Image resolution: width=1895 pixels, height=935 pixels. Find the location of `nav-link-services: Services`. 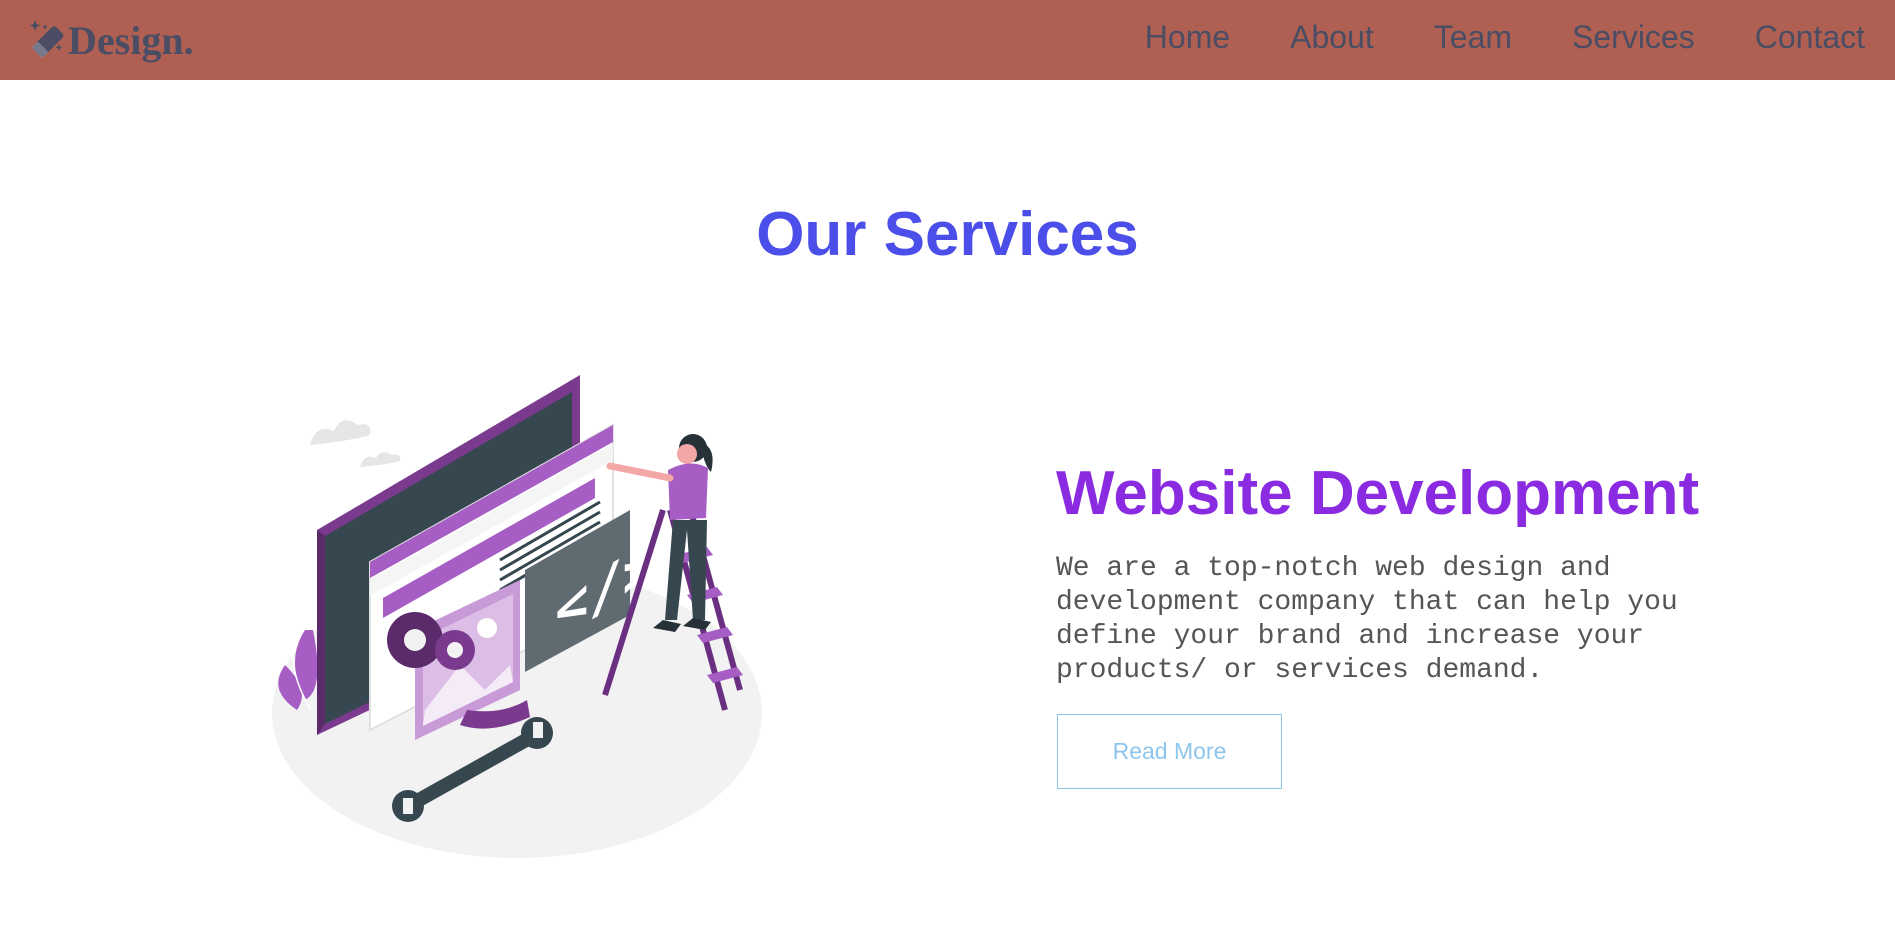

nav-link-services: Services is located at coordinates (1633, 37).